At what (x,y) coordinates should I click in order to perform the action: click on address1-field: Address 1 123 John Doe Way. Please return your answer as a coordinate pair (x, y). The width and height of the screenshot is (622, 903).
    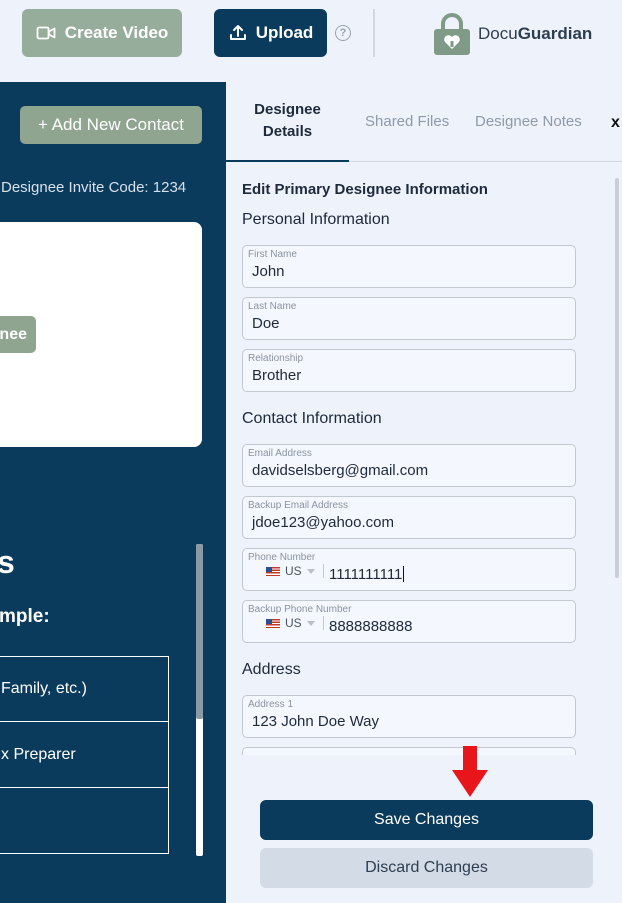
    Looking at the image, I should click on (409, 716).